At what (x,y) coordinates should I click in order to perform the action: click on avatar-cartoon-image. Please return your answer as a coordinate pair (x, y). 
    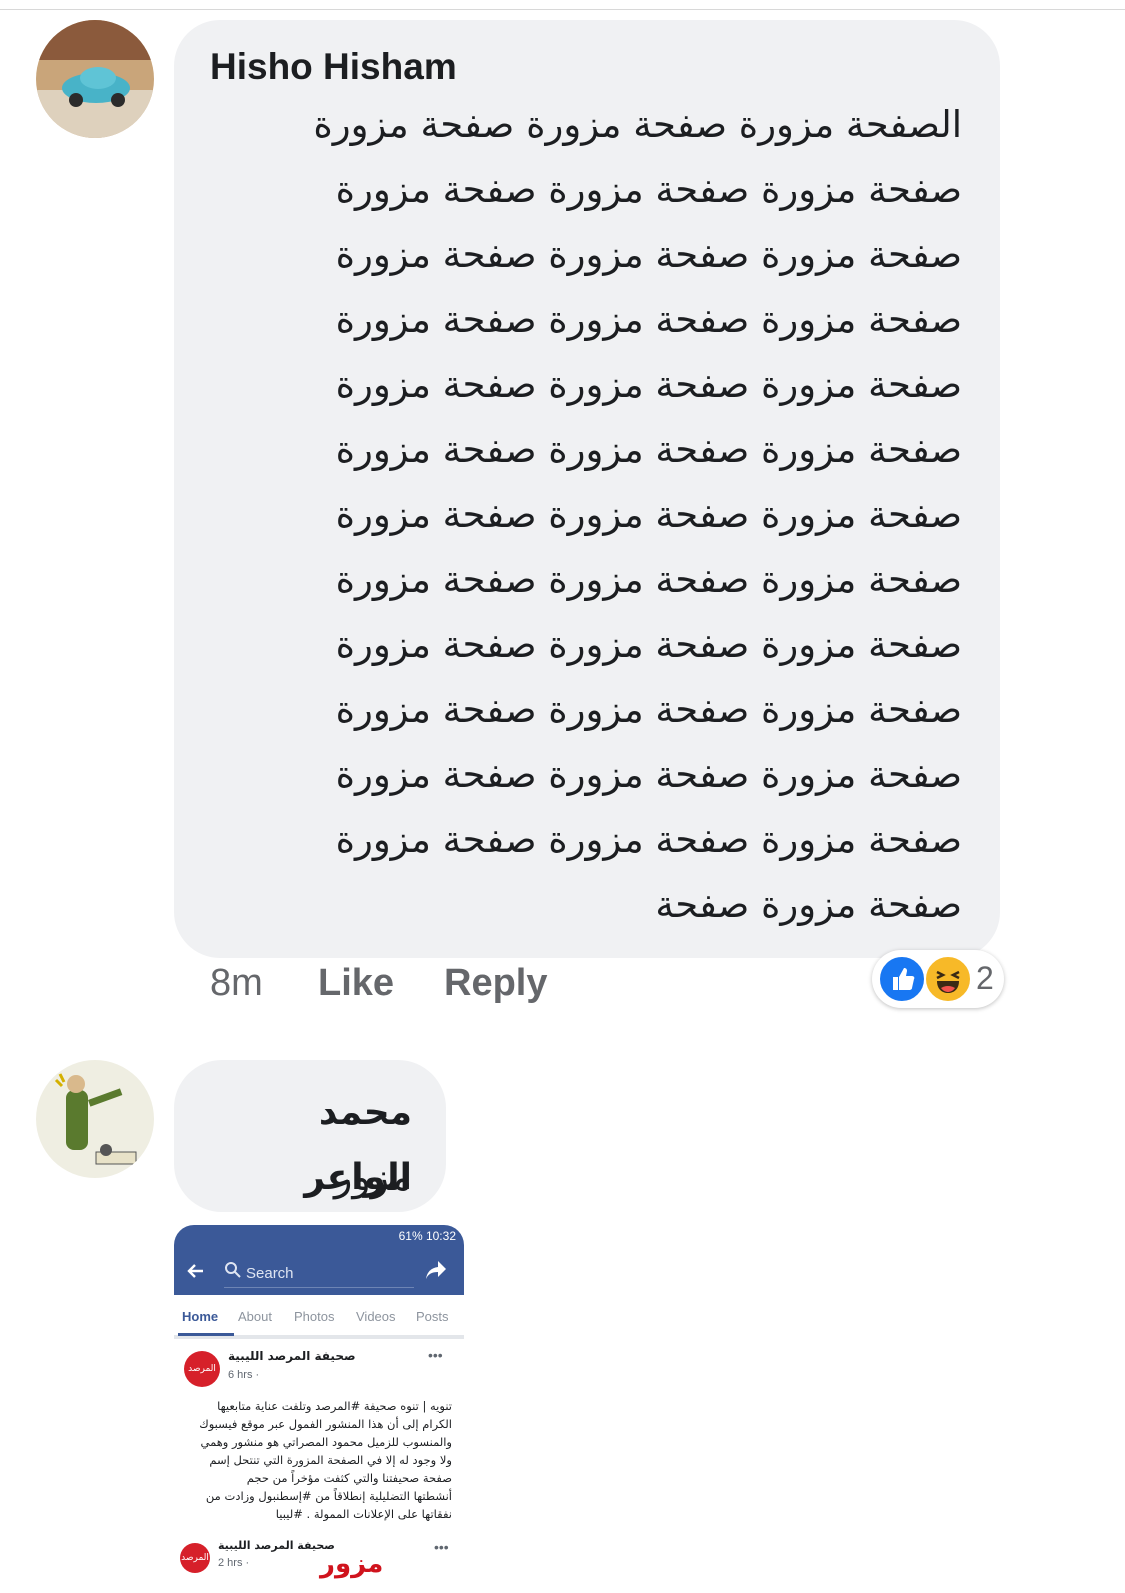
    Looking at the image, I should click on (95, 1119).